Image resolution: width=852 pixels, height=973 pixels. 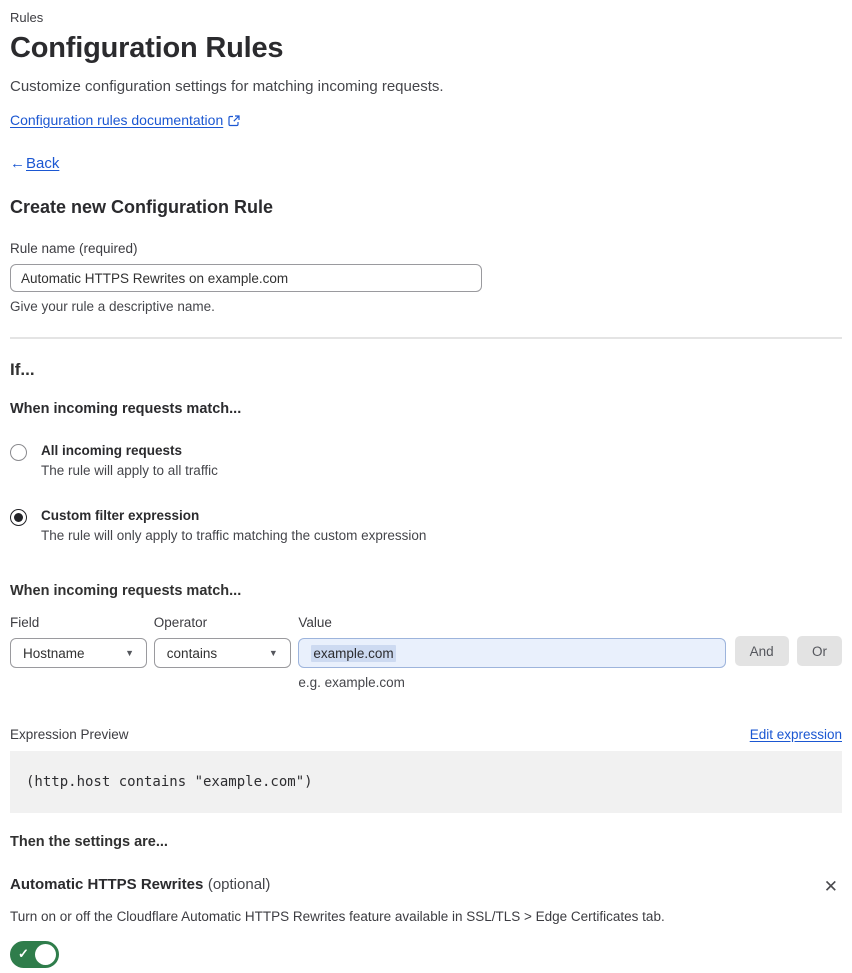 What do you see at coordinates (112, 450) in the screenshot?
I see `radio-label: All incoming requests` at bounding box center [112, 450].